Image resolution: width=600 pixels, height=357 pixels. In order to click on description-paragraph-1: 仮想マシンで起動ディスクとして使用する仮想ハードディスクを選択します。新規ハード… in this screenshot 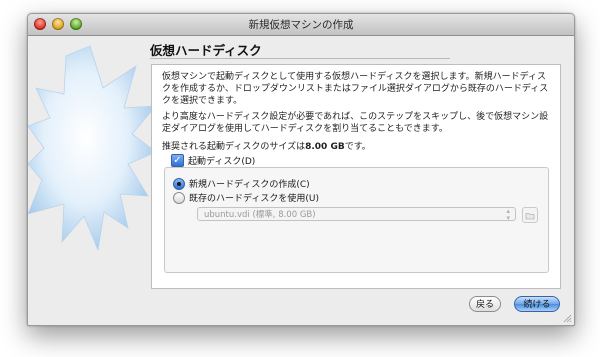, I will do `click(355, 89)`.